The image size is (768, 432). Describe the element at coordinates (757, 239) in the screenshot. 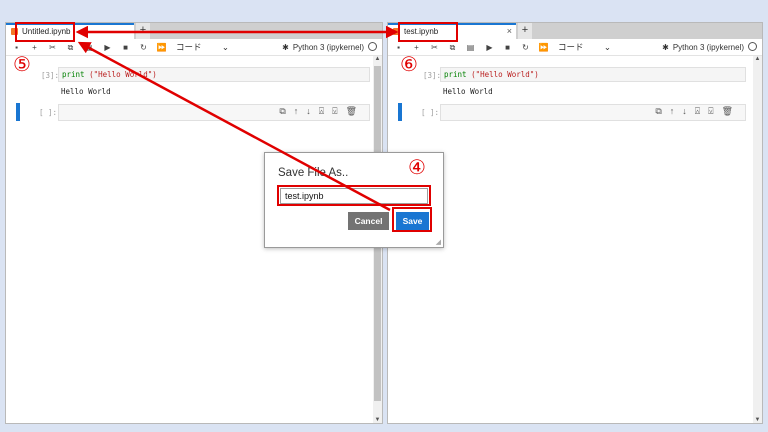

I see `vertical-scrollbar: ▲ ▼` at that location.